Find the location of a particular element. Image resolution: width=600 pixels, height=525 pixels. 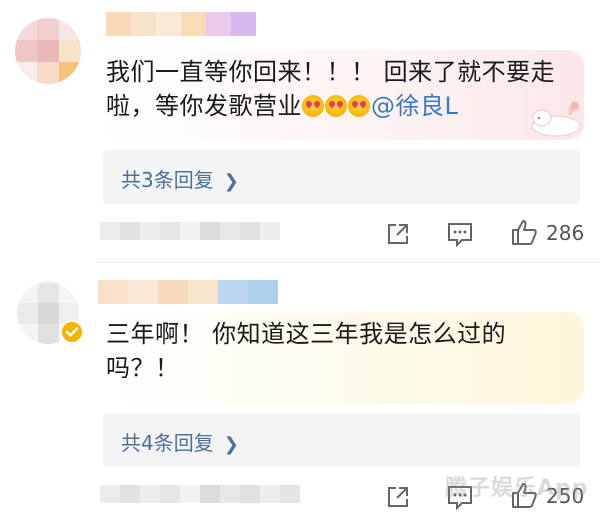

reply-summary: 共4条回复 ❯ is located at coordinates (341, 440).